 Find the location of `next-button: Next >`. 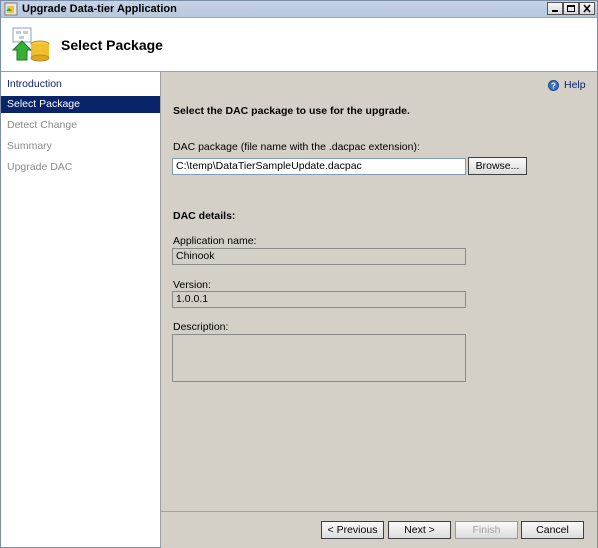

next-button: Next > is located at coordinates (419, 530).